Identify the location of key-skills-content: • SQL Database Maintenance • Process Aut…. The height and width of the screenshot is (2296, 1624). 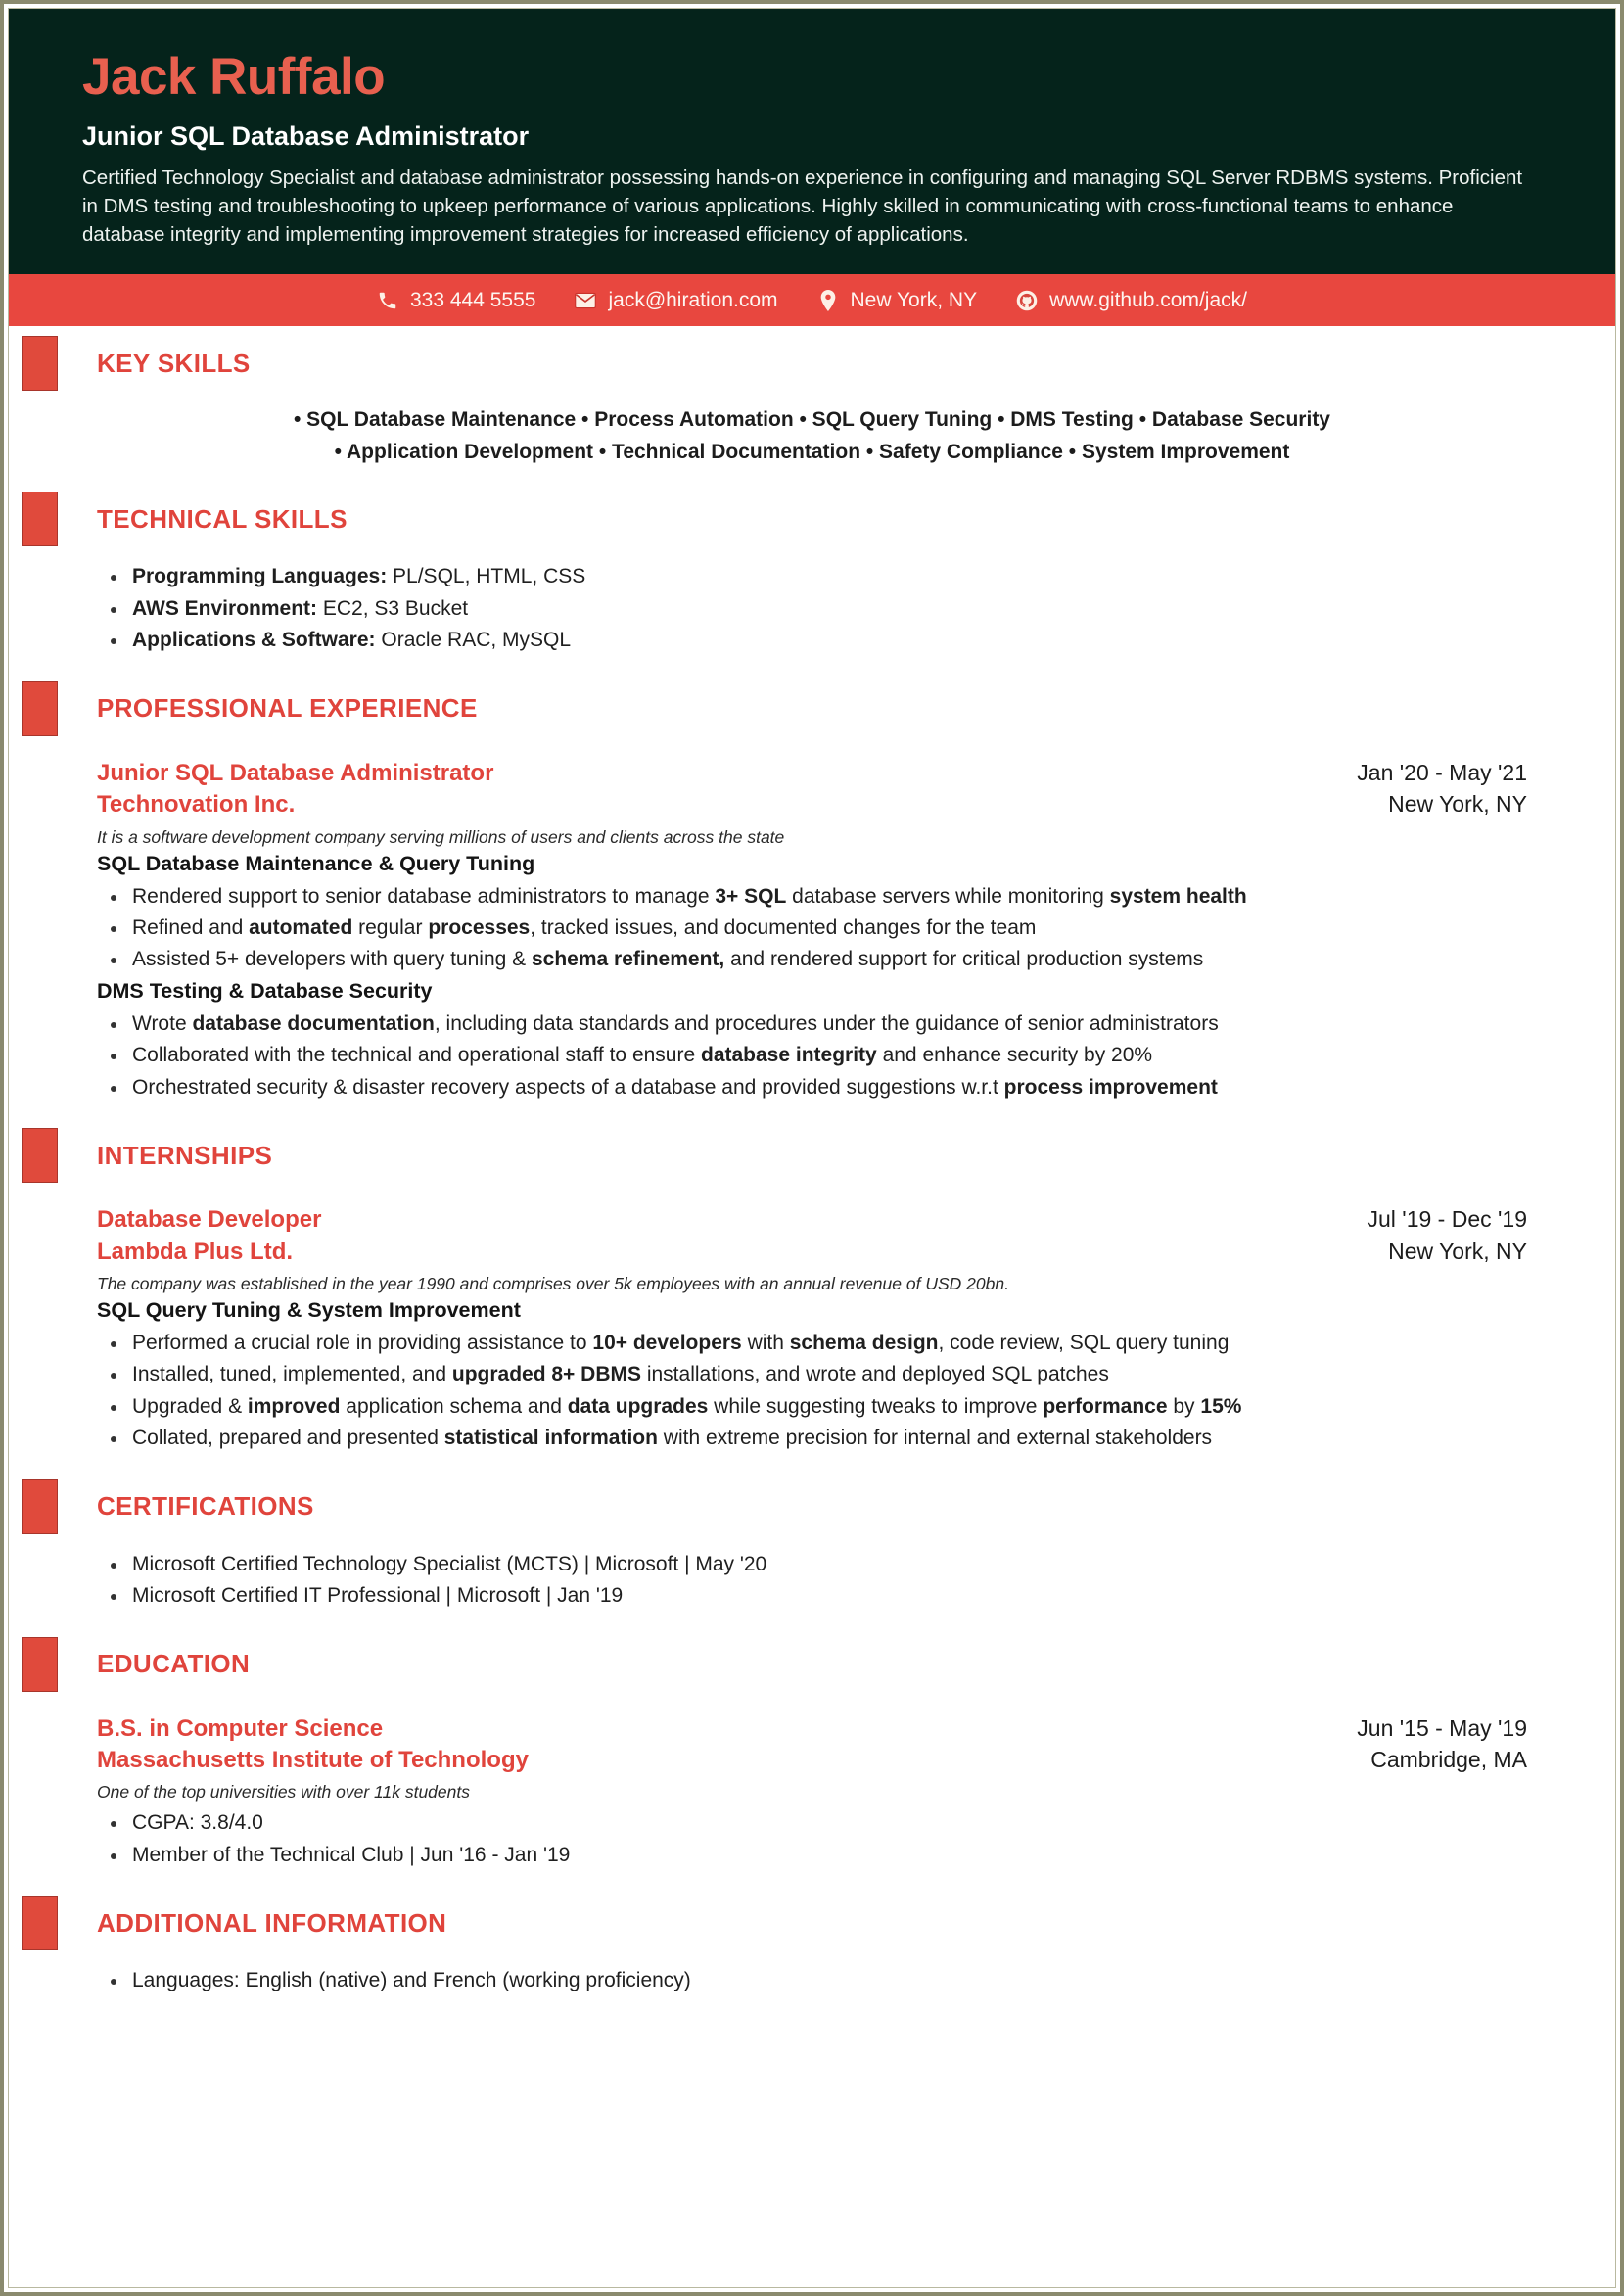
(812, 441).